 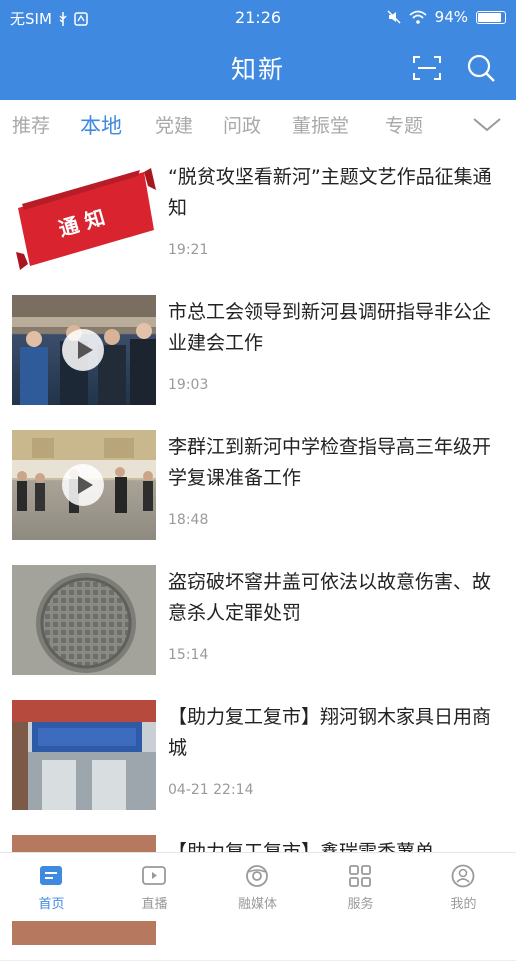 I want to click on search-icon, so click(x=481, y=68).